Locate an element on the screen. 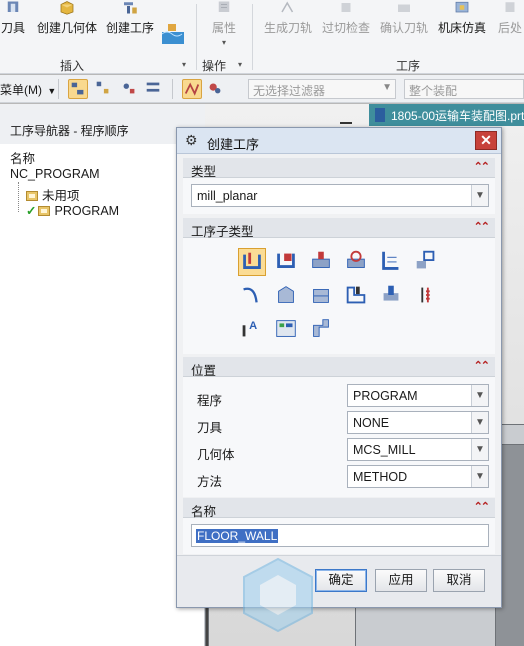 Image resolution: width=524 pixels, height=646 pixels. ribbon-generate-path-button: 生成刀轨 is located at coordinates (288, 28).